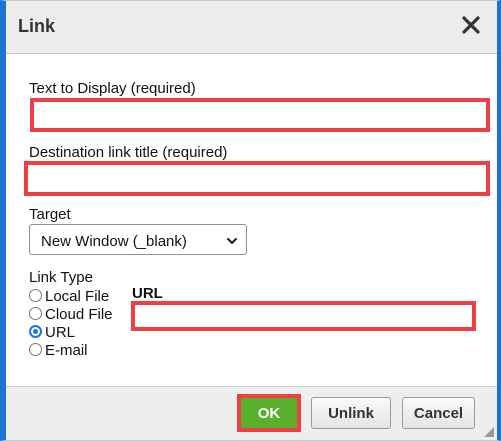 The image size is (501, 441). I want to click on dialog-title-bar: Link, so click(251, 27).